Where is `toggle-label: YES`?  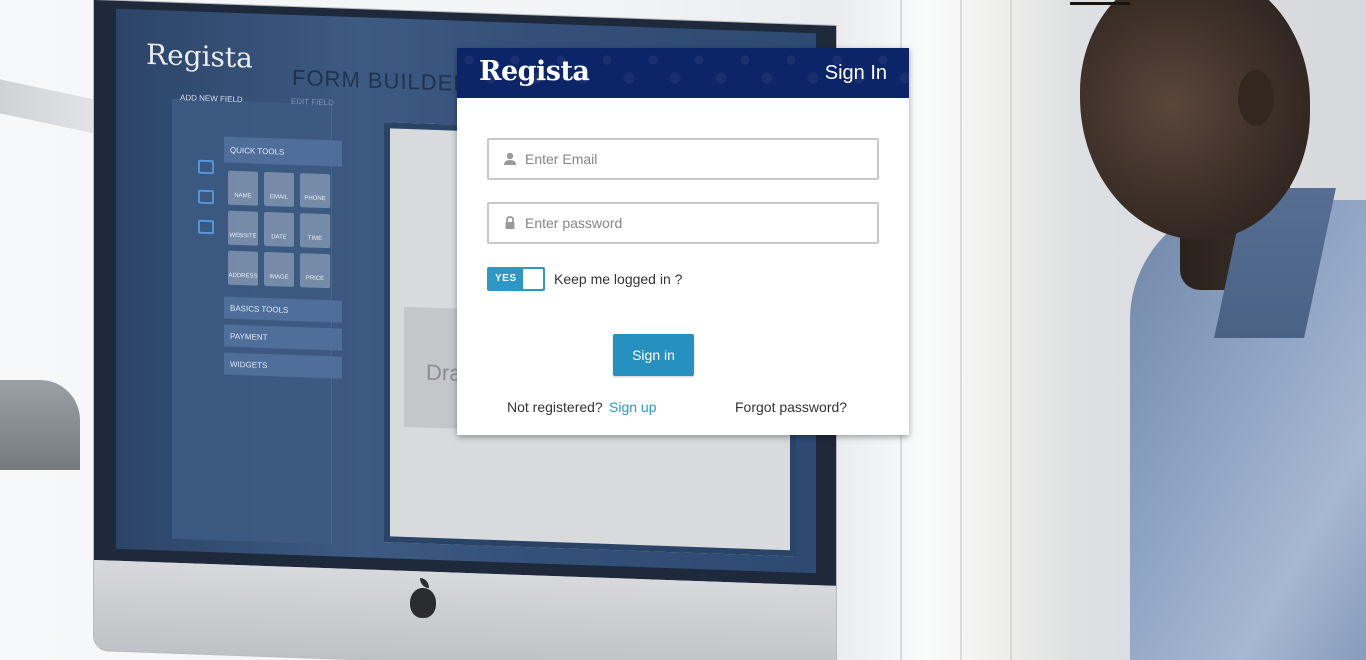
toggle-label: YES is located at coordinates (506, 278).